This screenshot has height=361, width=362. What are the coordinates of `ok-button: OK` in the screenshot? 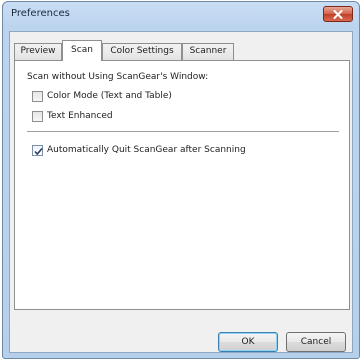 It's located at (248, 342).